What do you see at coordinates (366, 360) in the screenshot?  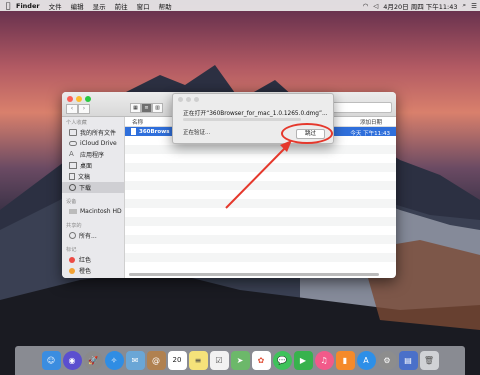 I see `appstore-icon: A` at bounding box center [366, 360].